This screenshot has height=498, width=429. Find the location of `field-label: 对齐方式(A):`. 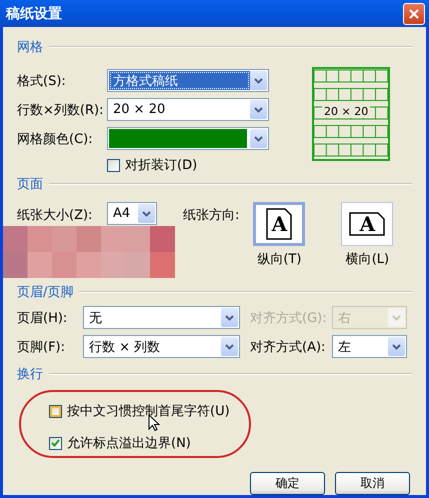

field-label: 对齐方式(A): is located at coordinates (288, 347).